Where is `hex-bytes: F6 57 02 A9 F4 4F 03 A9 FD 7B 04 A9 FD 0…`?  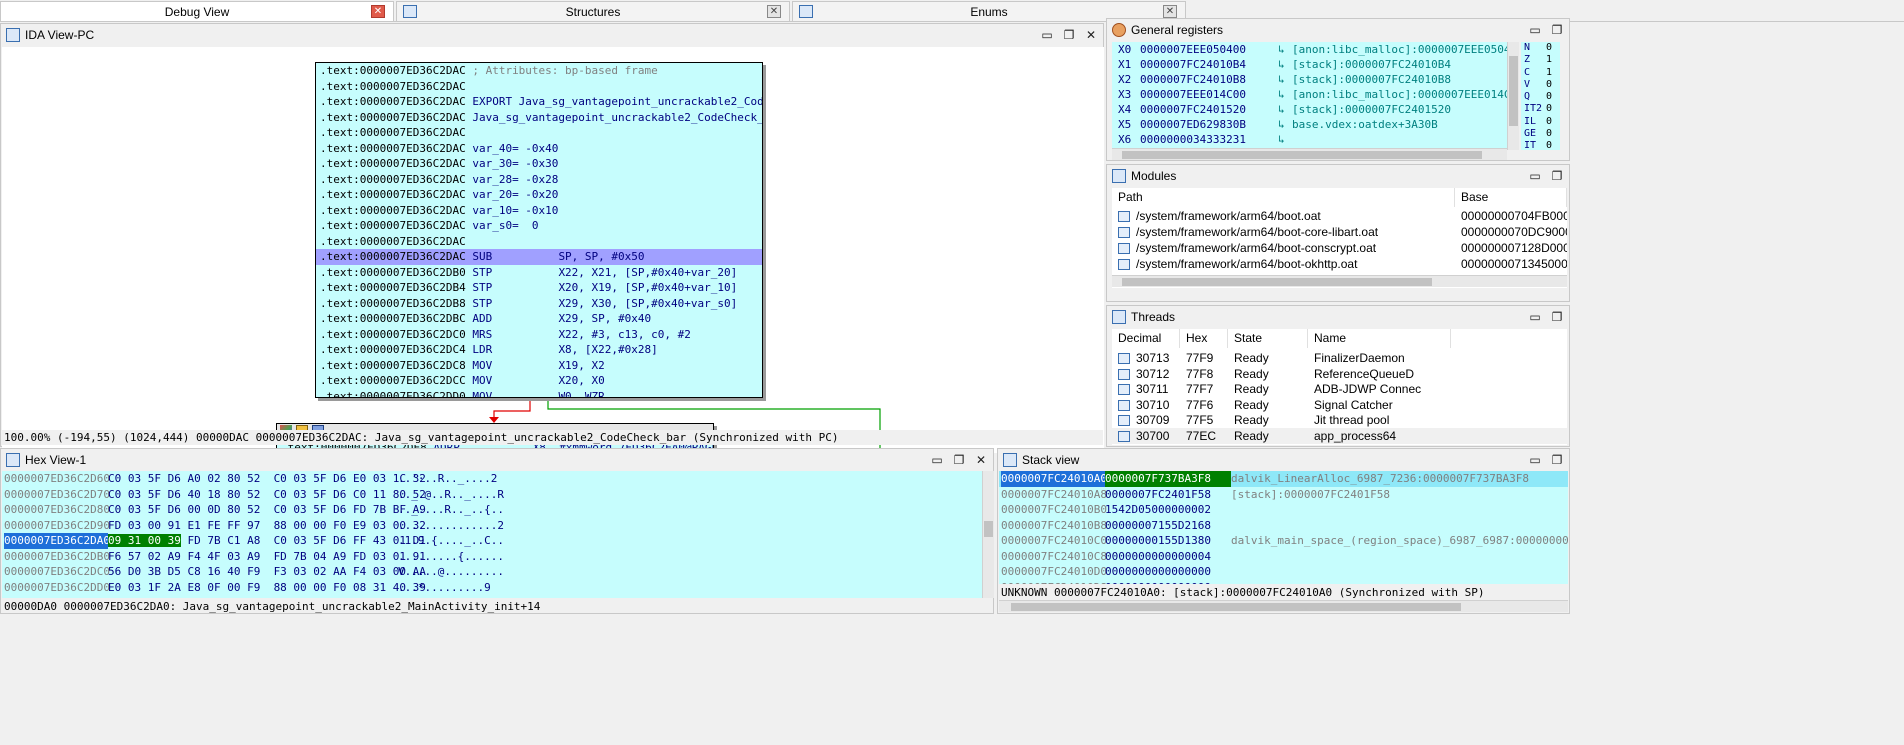
hex-bytes: F6 57 02 A9 F4 4F 03 A9 FD 7B 04 A9 FD 0… is located at coordinates (267, 557).